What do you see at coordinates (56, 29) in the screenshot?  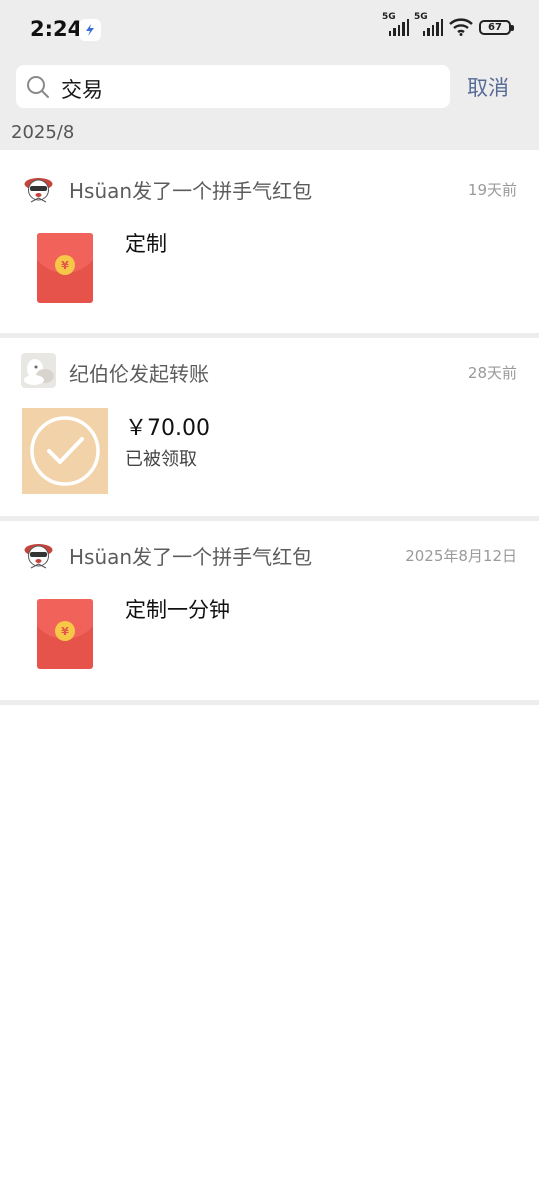 I see `status-time: 2:24` at bounding box center [56, 29].